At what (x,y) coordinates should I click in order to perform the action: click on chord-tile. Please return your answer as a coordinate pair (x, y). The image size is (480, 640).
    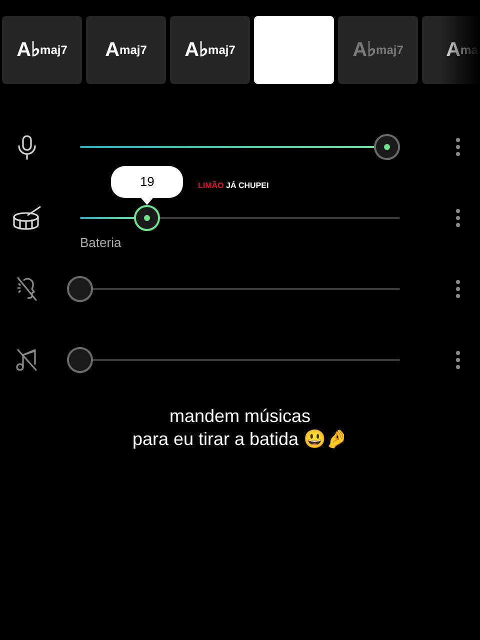
    Looking at the image, I should click on (294, 50).